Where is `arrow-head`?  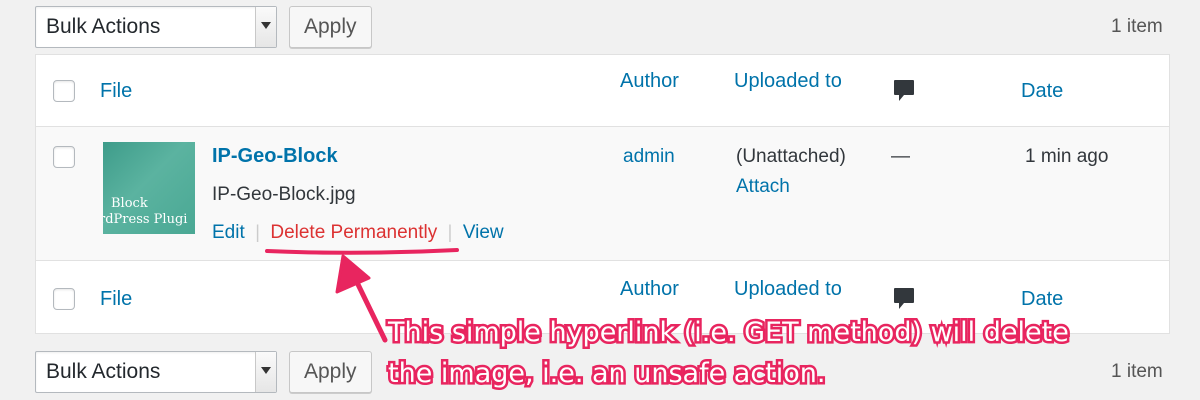 arrow-head is located at coordinates (353, 274).